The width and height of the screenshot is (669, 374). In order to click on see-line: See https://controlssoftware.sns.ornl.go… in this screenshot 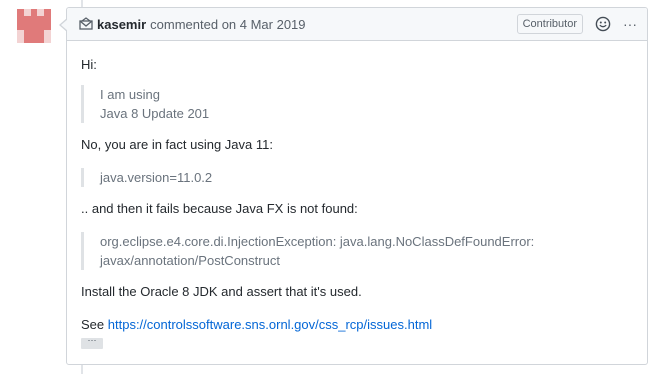, I will do `click(357, 324)`.